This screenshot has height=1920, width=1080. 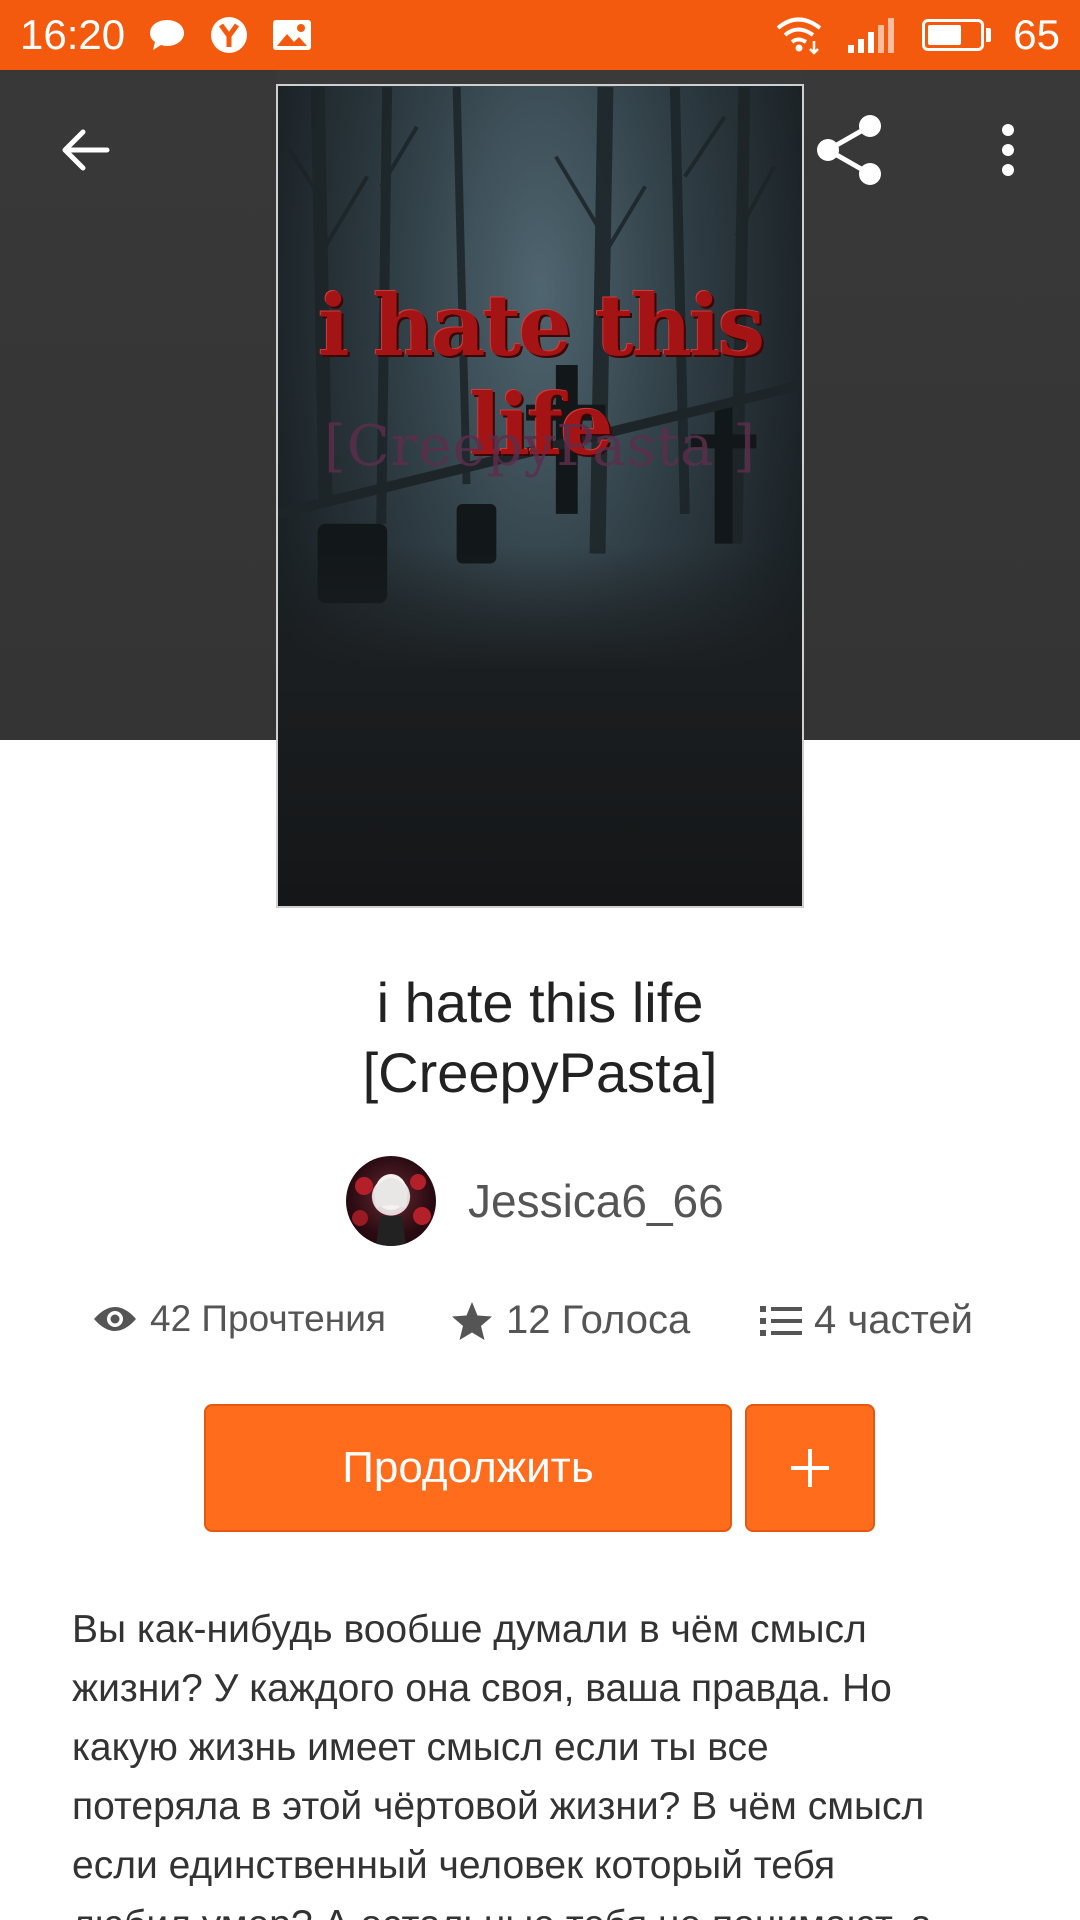 What do you see at coordinates (893, 1320) in the screenshot?
I see `parts-count: 4 частей` at bounding box center [893, 1320].